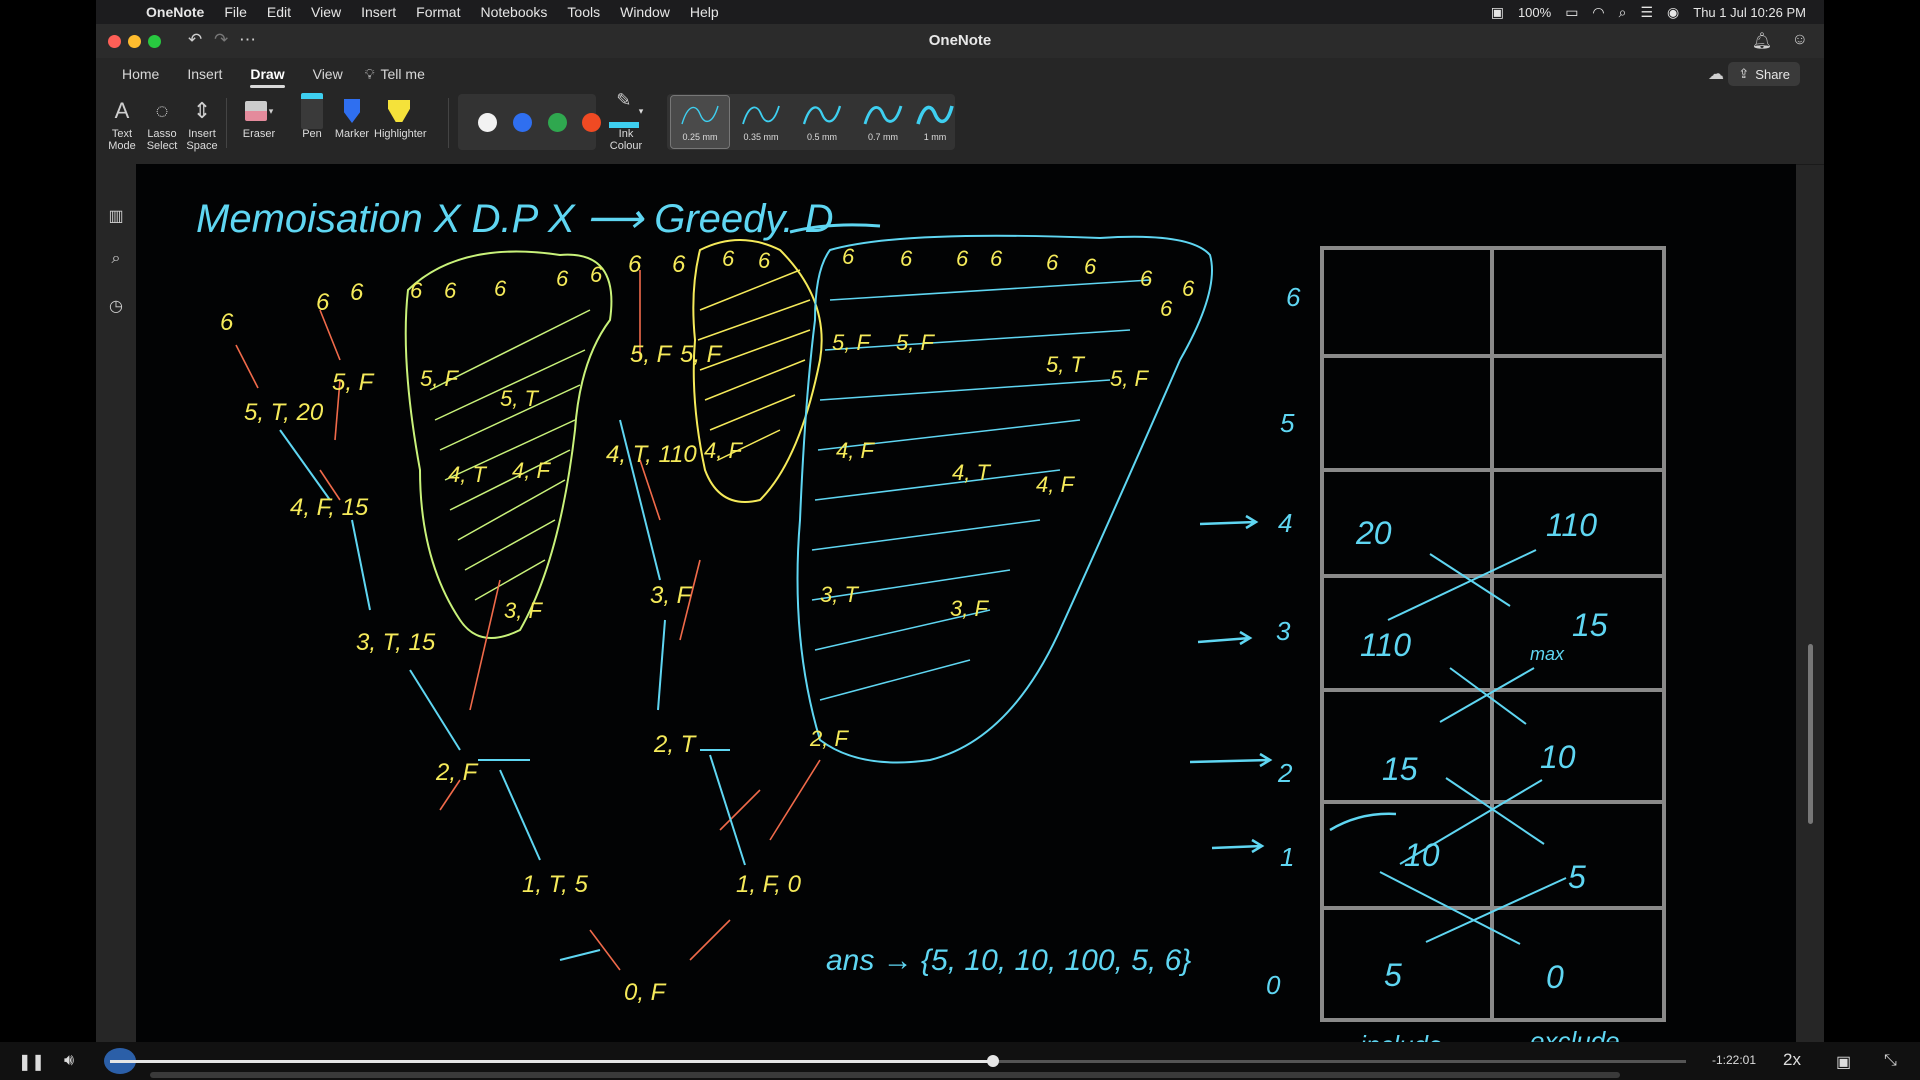 This screenshot has width=1920, height=1080. I want to click on pen-thickness-1: 1 mm, so click(935, 122).